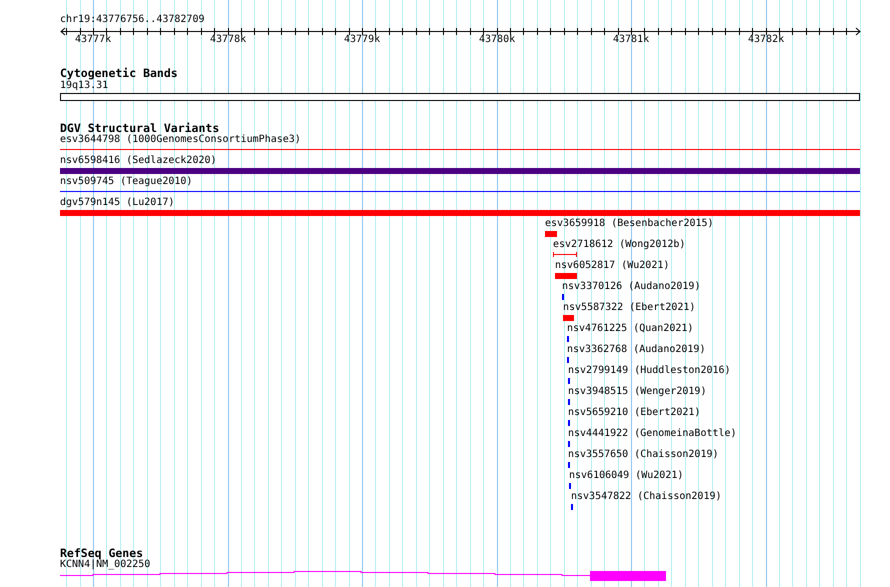 The height and width of the screenshot is (587, 890). Describe the element at coordinates (612, 266) in the screenshot. I see `variant-label: nsv6052817 (Wu2021)` at that location.